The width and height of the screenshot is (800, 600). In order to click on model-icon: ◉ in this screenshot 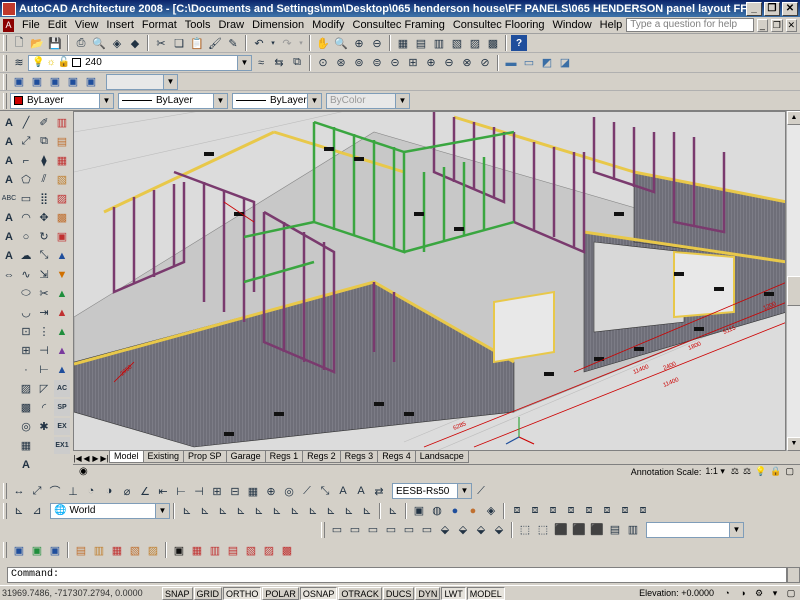, I will do `click(83, 471)`.